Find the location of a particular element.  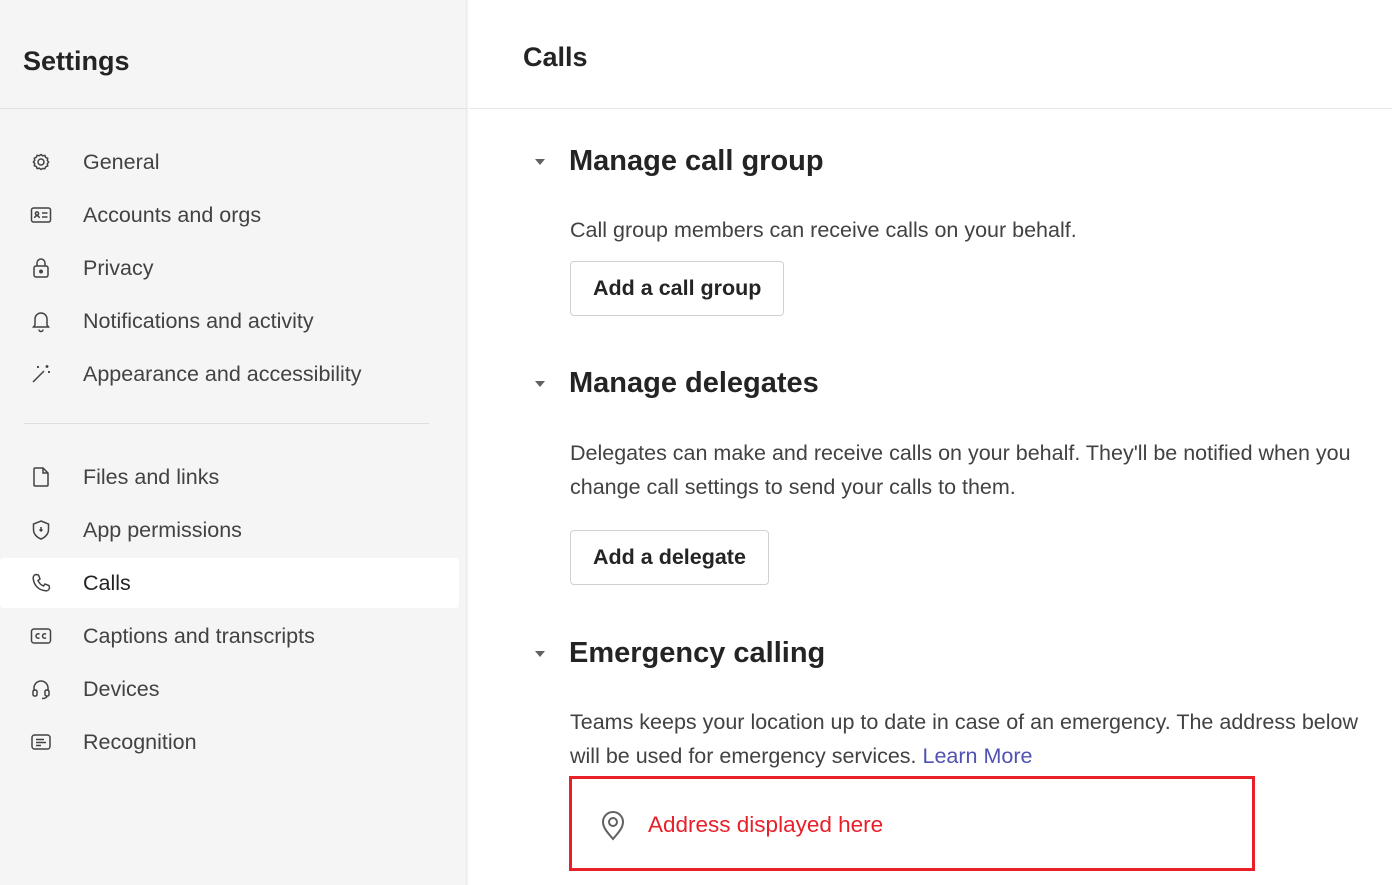

magic-wand-icon is located at coordinates (41, 374).